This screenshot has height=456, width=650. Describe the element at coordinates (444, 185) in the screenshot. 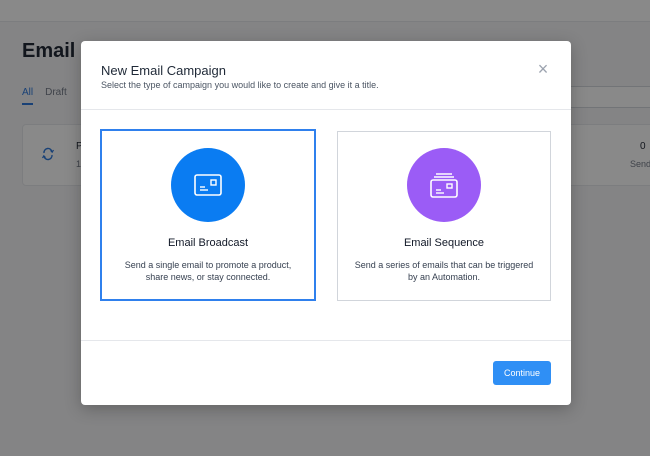

I see `stacked-cards-icon` at that location.